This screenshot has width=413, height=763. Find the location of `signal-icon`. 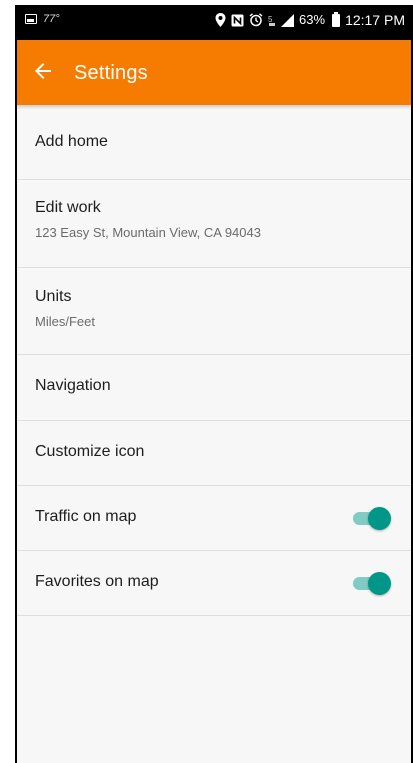

signal-icon is located at coordinates (288, 20).